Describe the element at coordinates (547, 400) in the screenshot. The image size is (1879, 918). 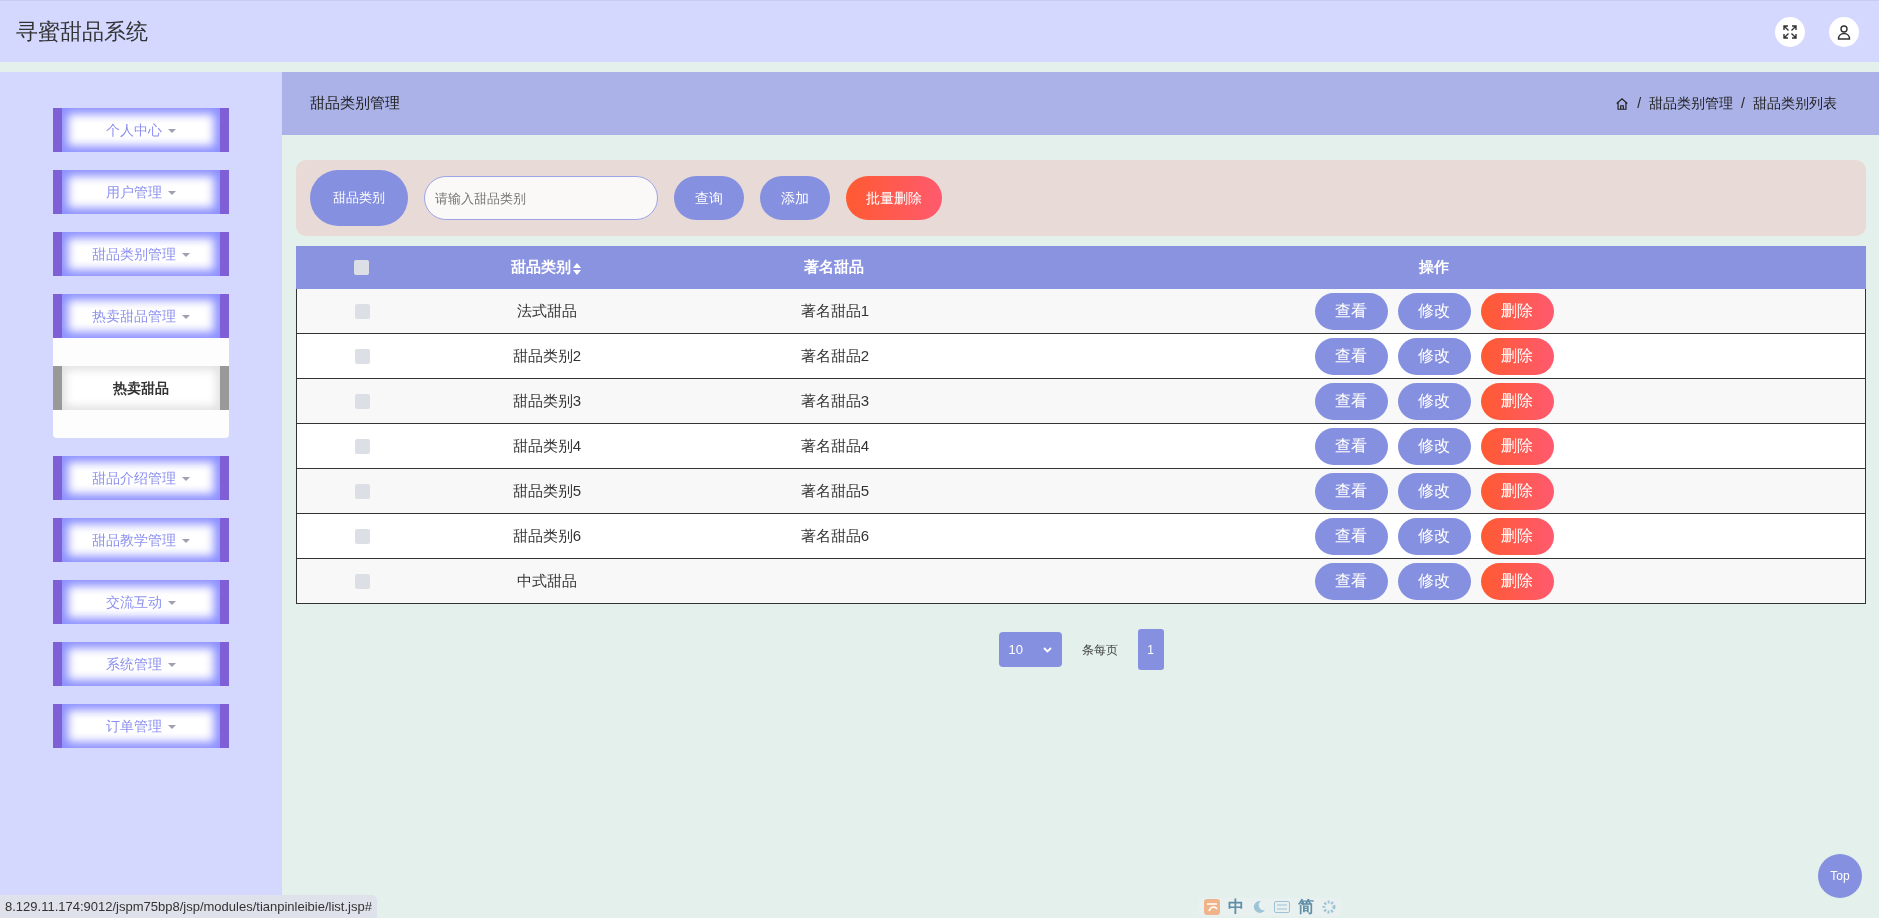
I see `table-cell: 甜品类别3` at that location.